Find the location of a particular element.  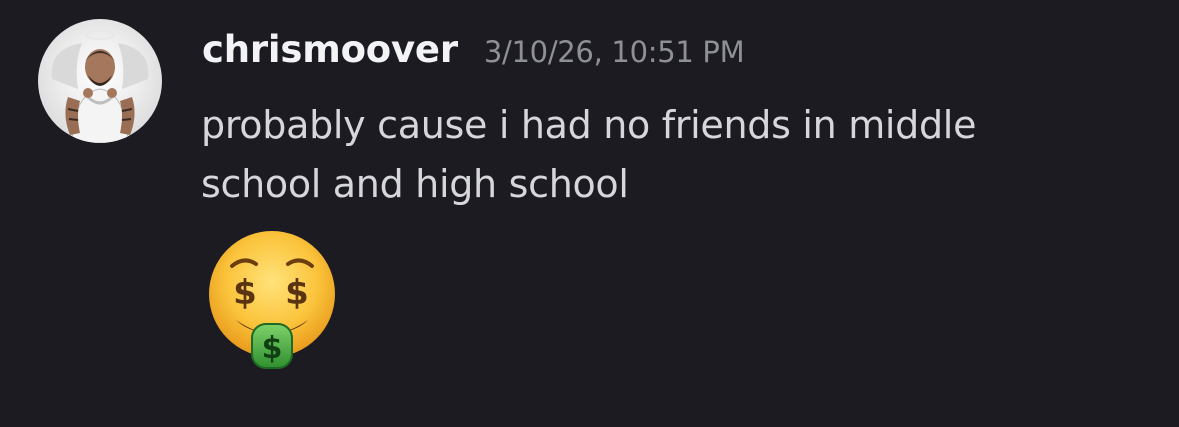

timestamp: 3/10/26, 10:51 PM is located at coordinates (614, 52).